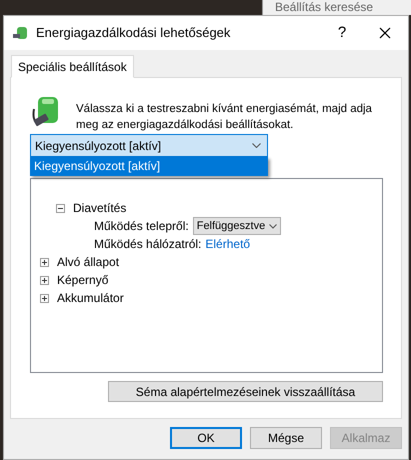  Describe the element at coordinates (149, 166) in the screenshot. I see `dropdown-option: Kiegyensúlyozott [aktív]` at that location.